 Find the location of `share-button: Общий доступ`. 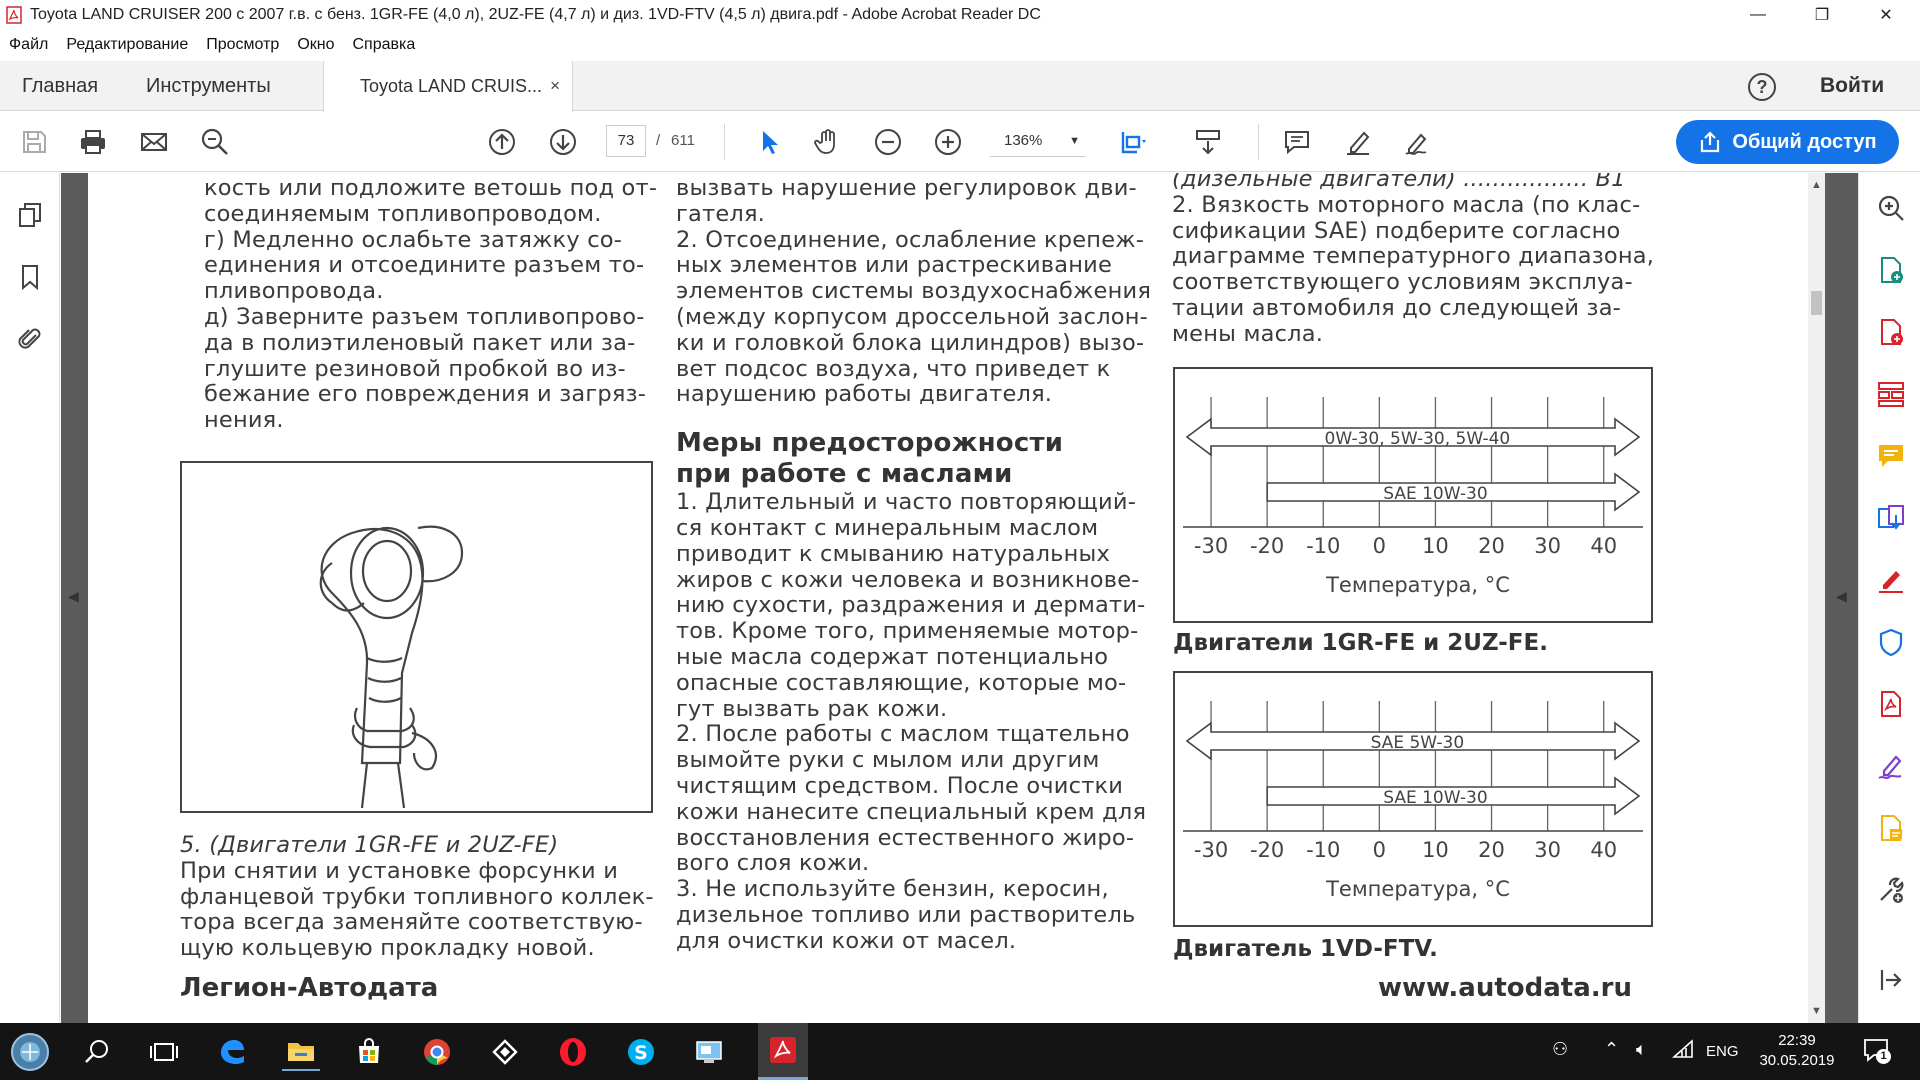

share-button: Общий доступ is located at coordinates (1787, 142).